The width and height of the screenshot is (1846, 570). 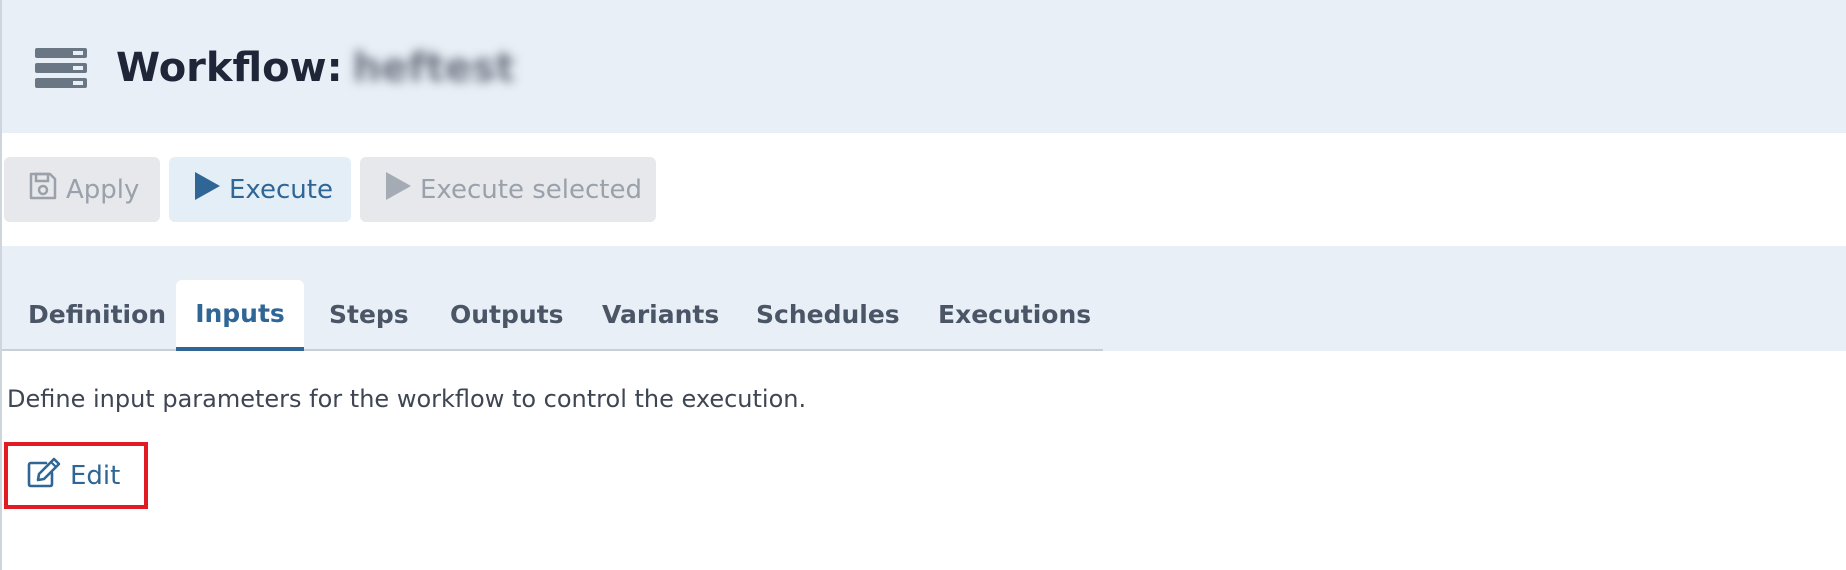 I want to click on edit-button: Edit, so click(x=73, y=476).